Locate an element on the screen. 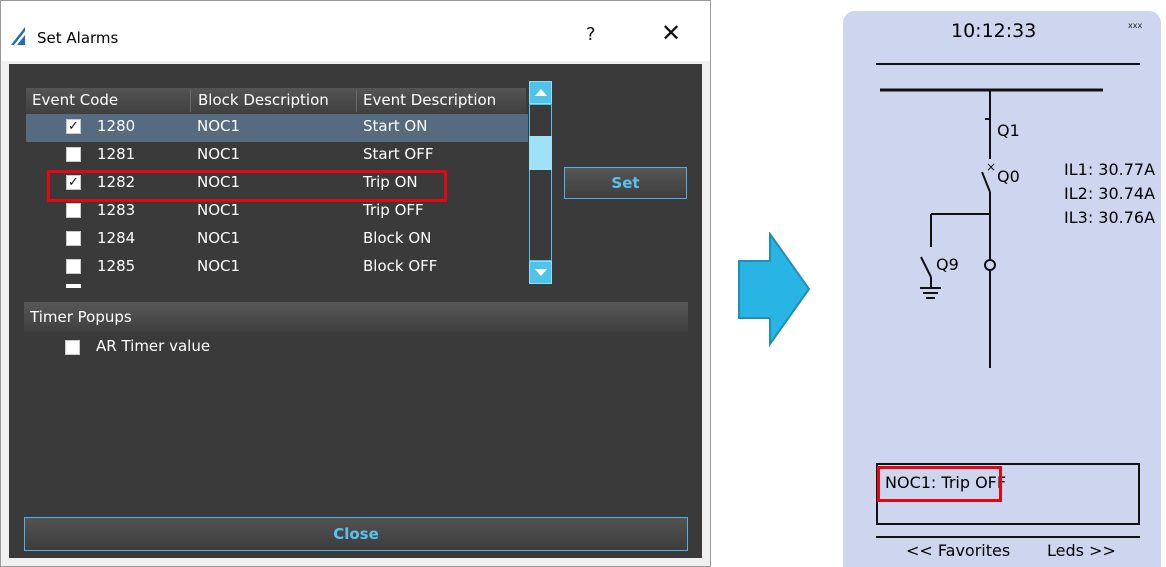 This screenshot has height=567, width=1166. scroll-up-button is located at coordinates (540, 92).